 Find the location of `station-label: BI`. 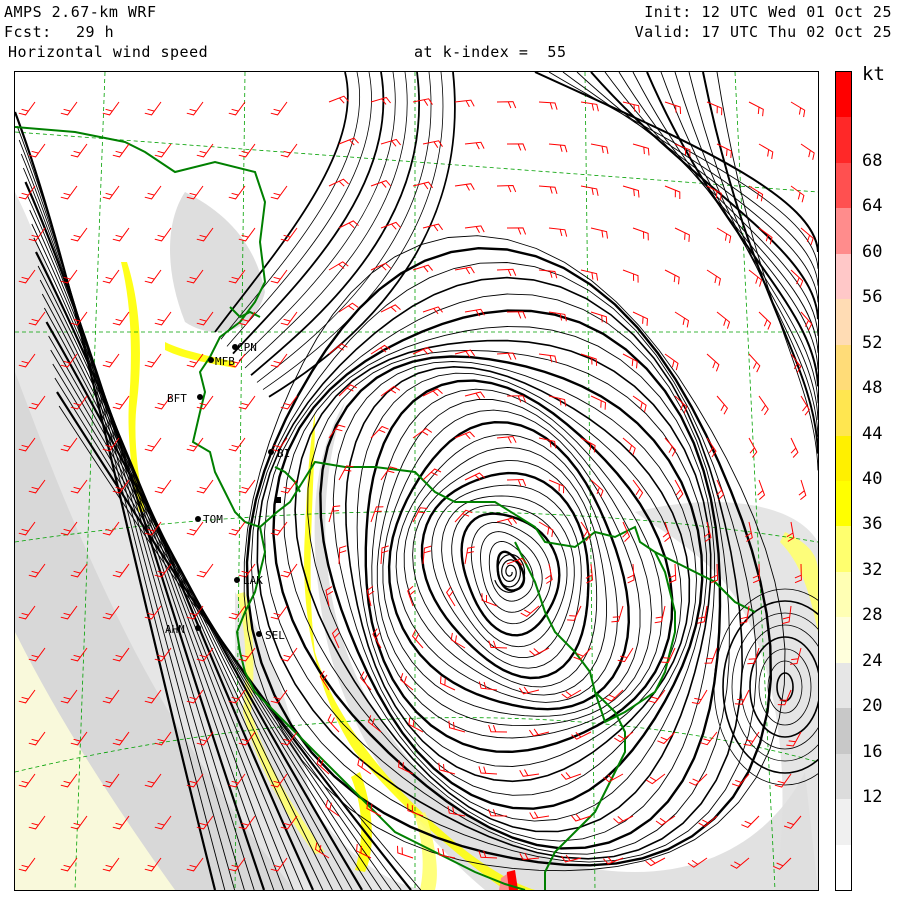

station-label: BI is located at coordinates (283, 453).